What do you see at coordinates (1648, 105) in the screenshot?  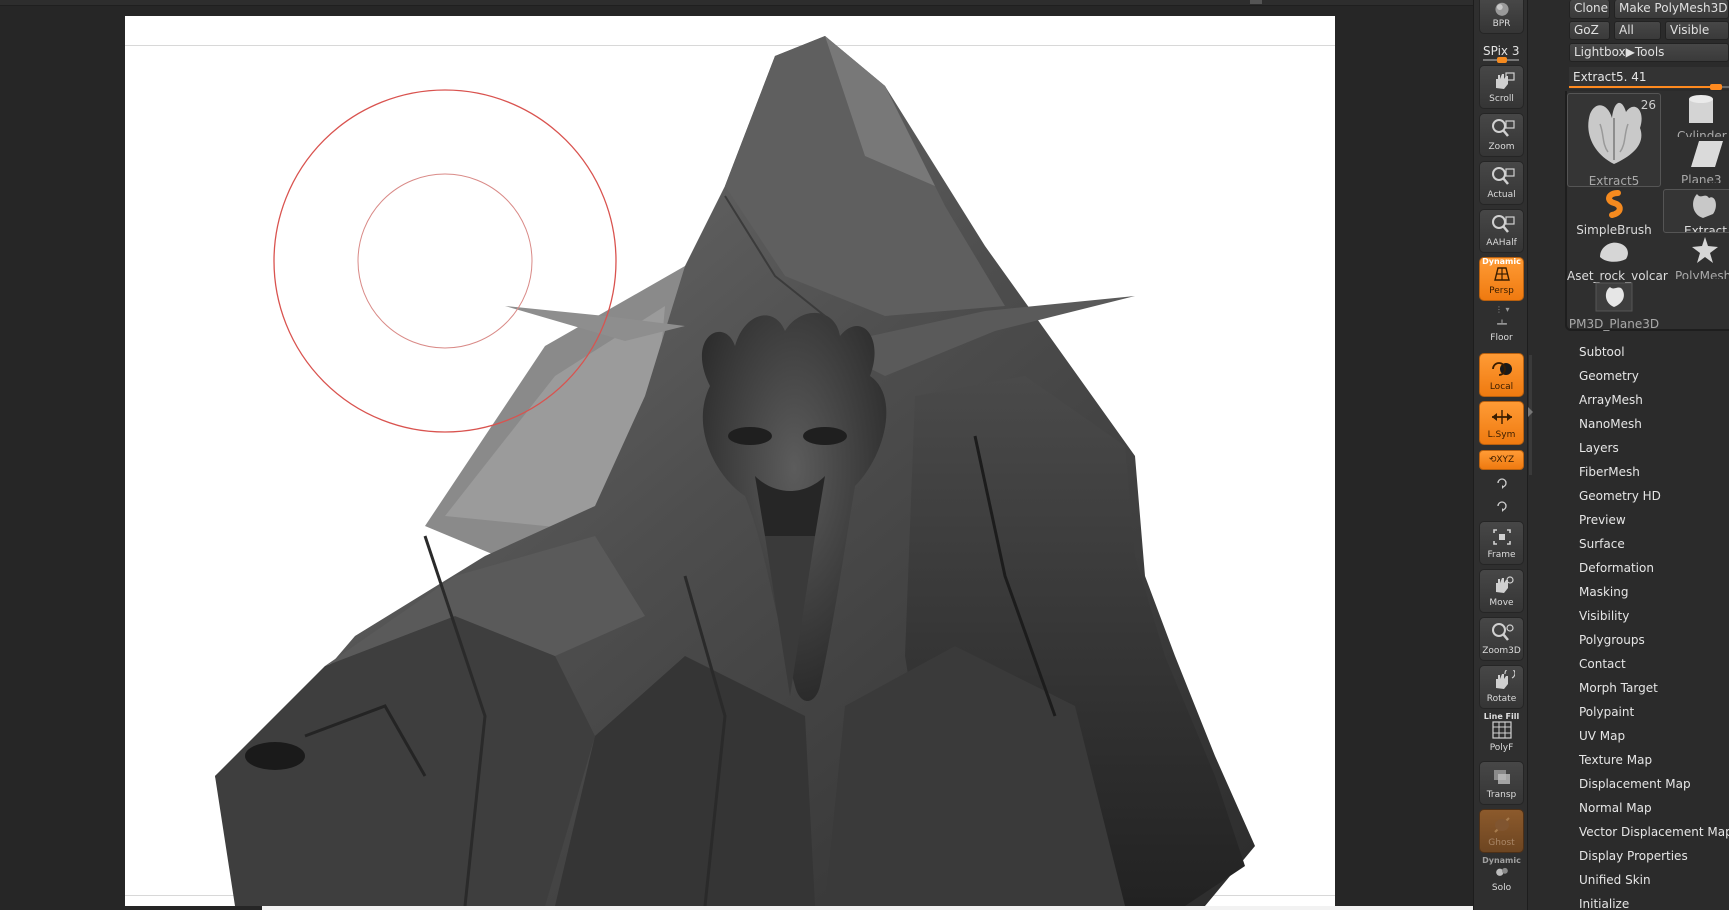 I see `thumb-count: 26` at bounding box center [1648, 105].